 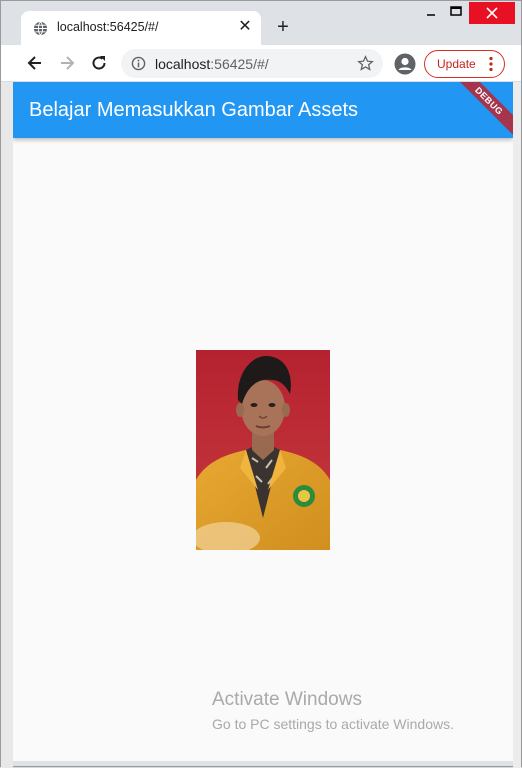 I want to click on tab-strip: localhost:56425/#/ ✕ +, so click(x=261, y=23).